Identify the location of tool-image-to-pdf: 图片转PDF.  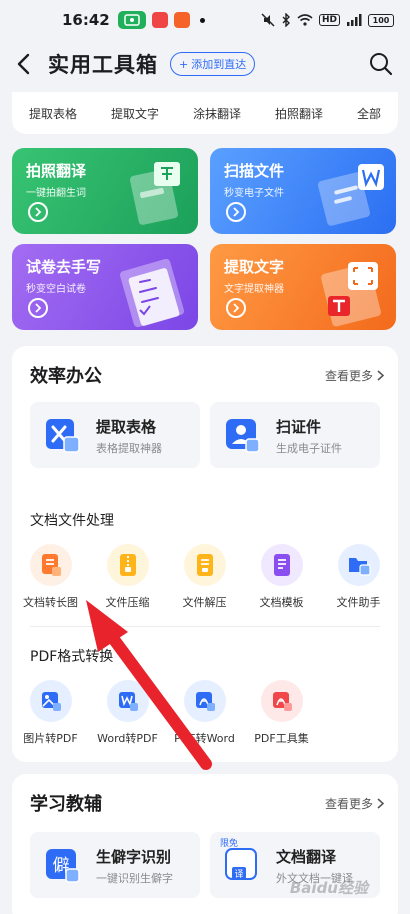
(50, 713).